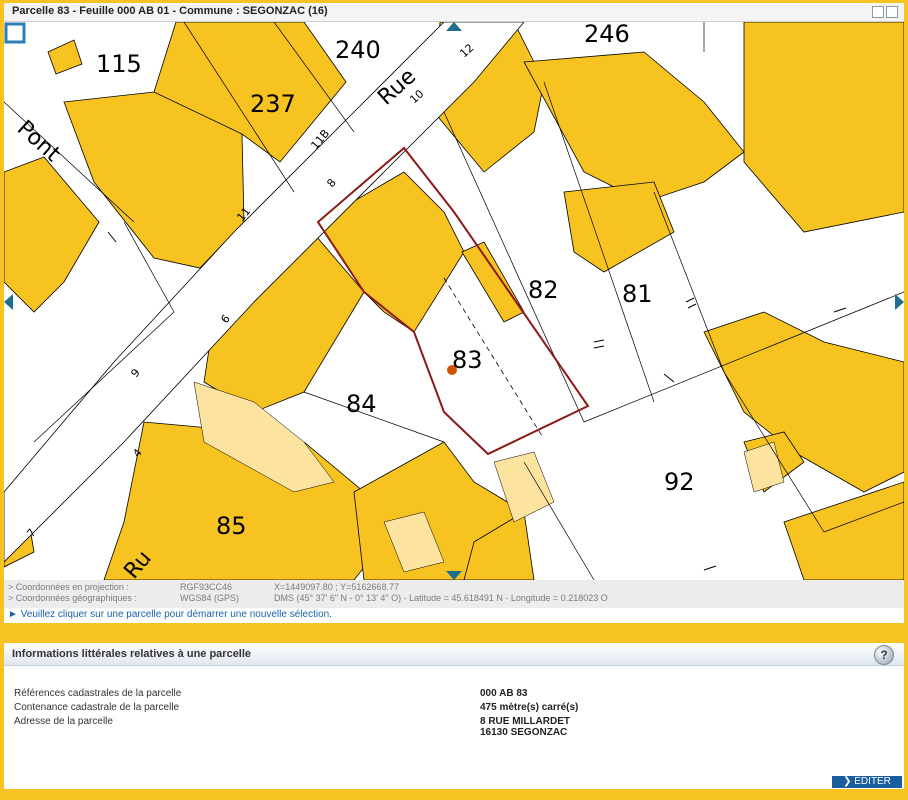 This screenshot has height=800, width=908. What do you see at coordinates (884, 655) in the screenshot?
I see `help-icon: ?` at bounding box center [884, 655].